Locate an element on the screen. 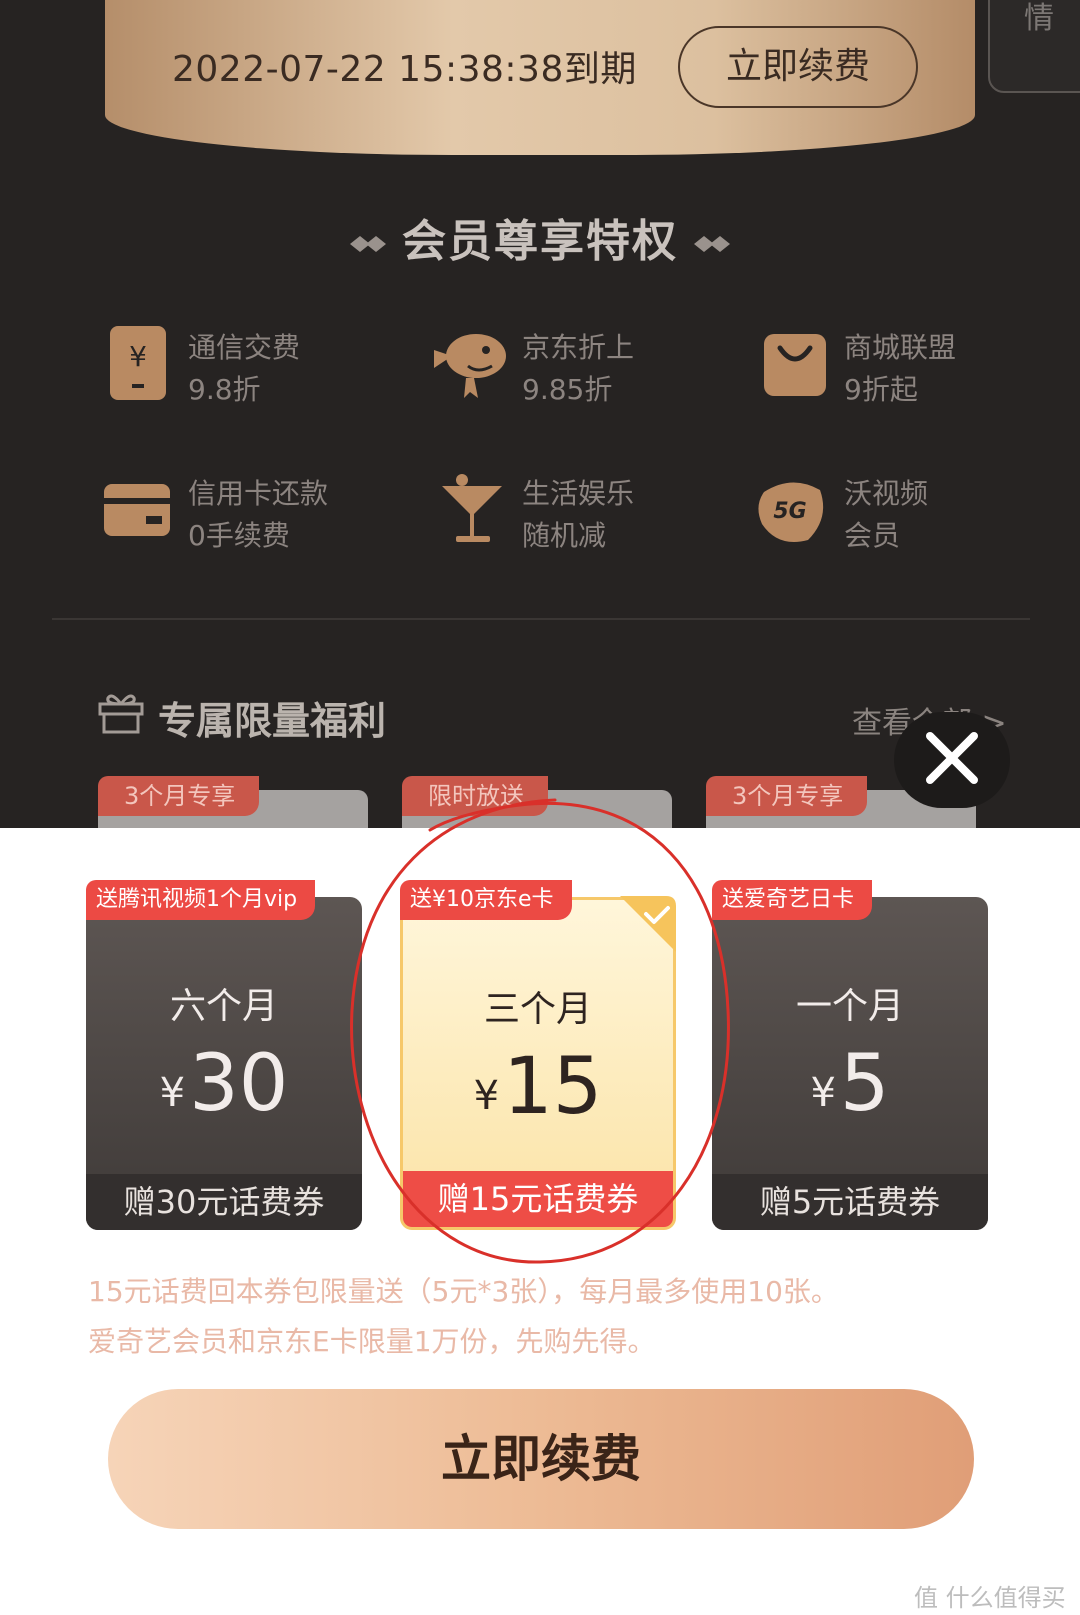 Image resolution: width=1080 pixels, height=1615 pixels. watermark: 值 什么值得买 is located at coordinates (990, 1598).